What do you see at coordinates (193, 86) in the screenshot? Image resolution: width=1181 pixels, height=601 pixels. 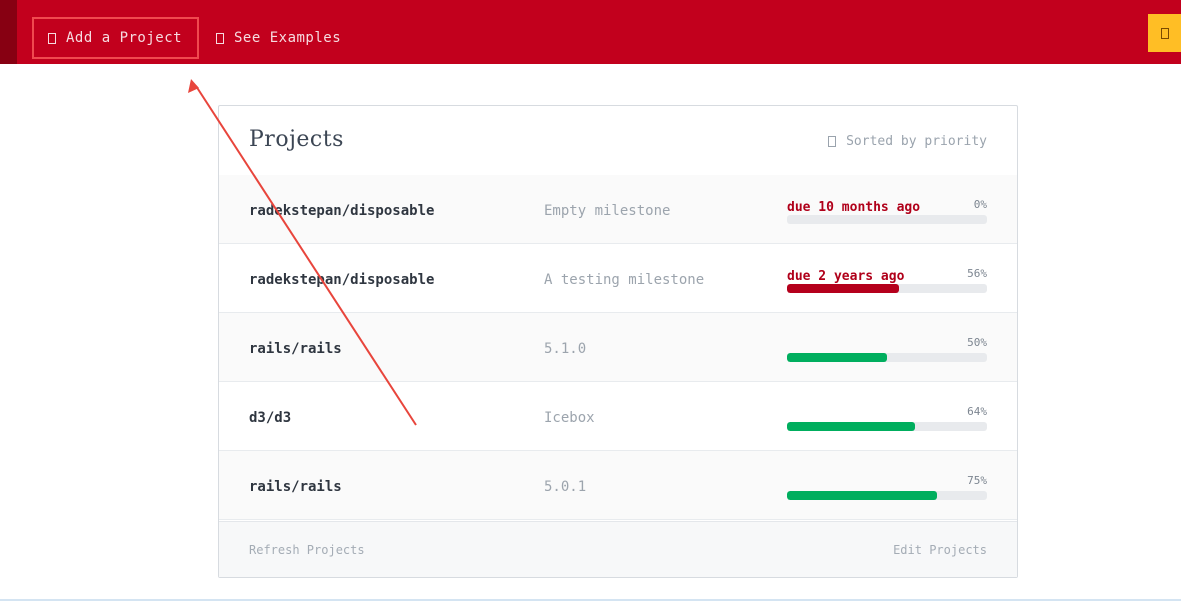 I see `annotation-arrowhead` at bounding box center [193, 86].